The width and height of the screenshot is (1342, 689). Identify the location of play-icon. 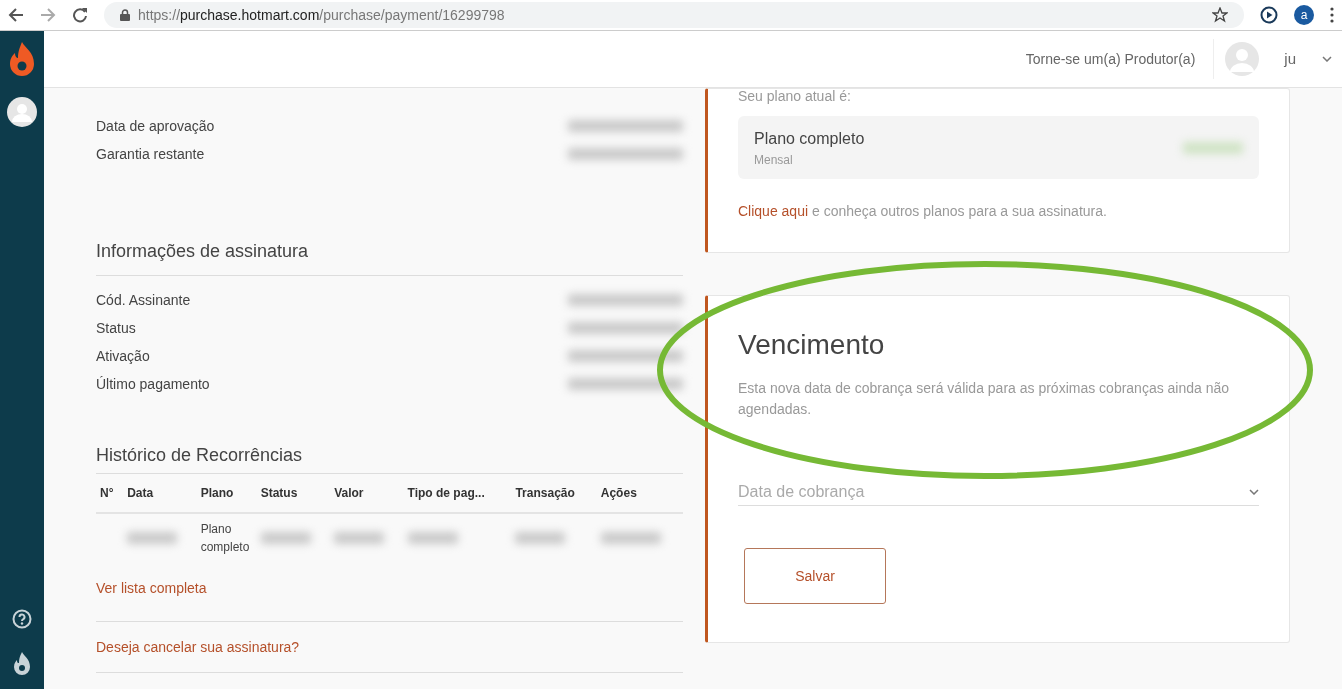
(1269, 15).